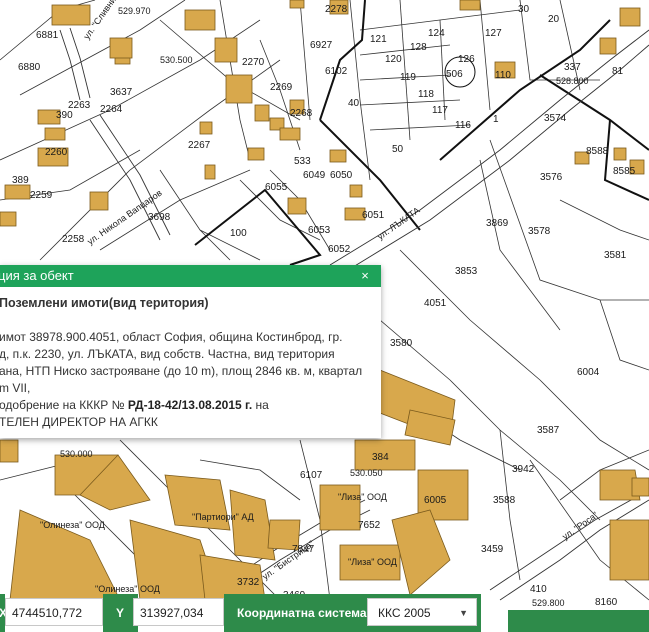 Image resolution: width=649 pixels, height=632 pixels. I want to click on plot-label: 128, so click(418, 47).